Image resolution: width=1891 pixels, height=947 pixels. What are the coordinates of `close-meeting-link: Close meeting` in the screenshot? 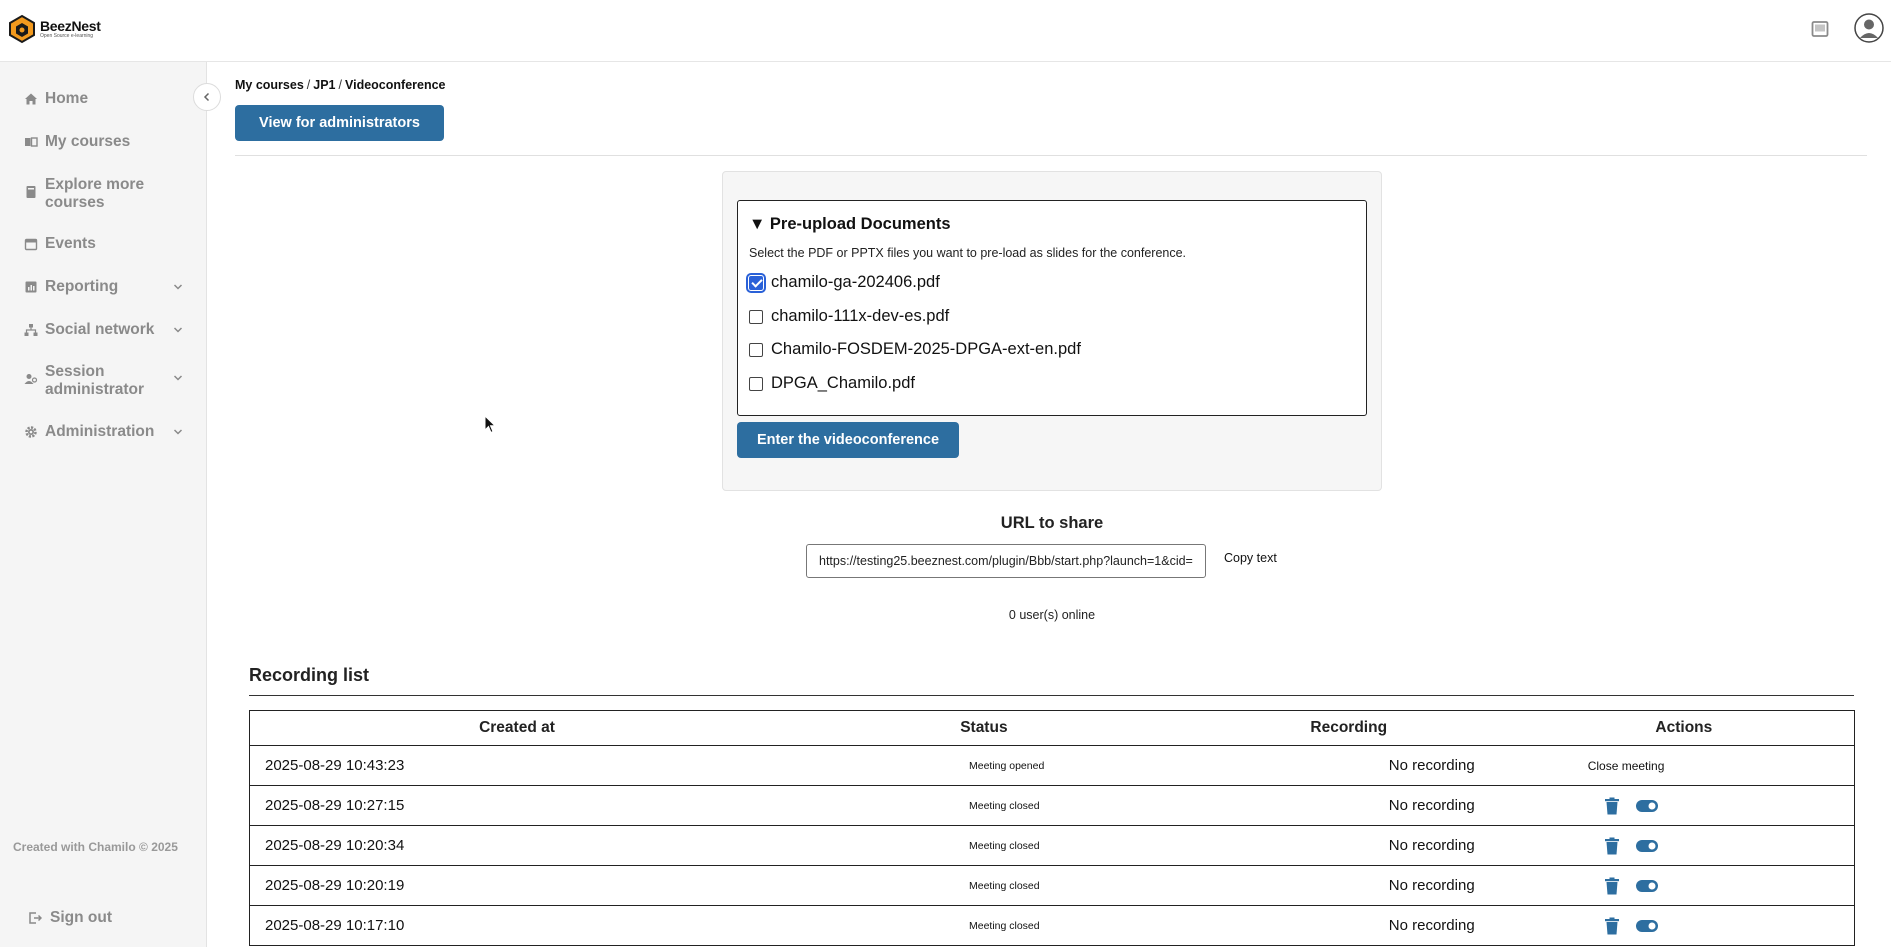 It's located at (1684, 765).